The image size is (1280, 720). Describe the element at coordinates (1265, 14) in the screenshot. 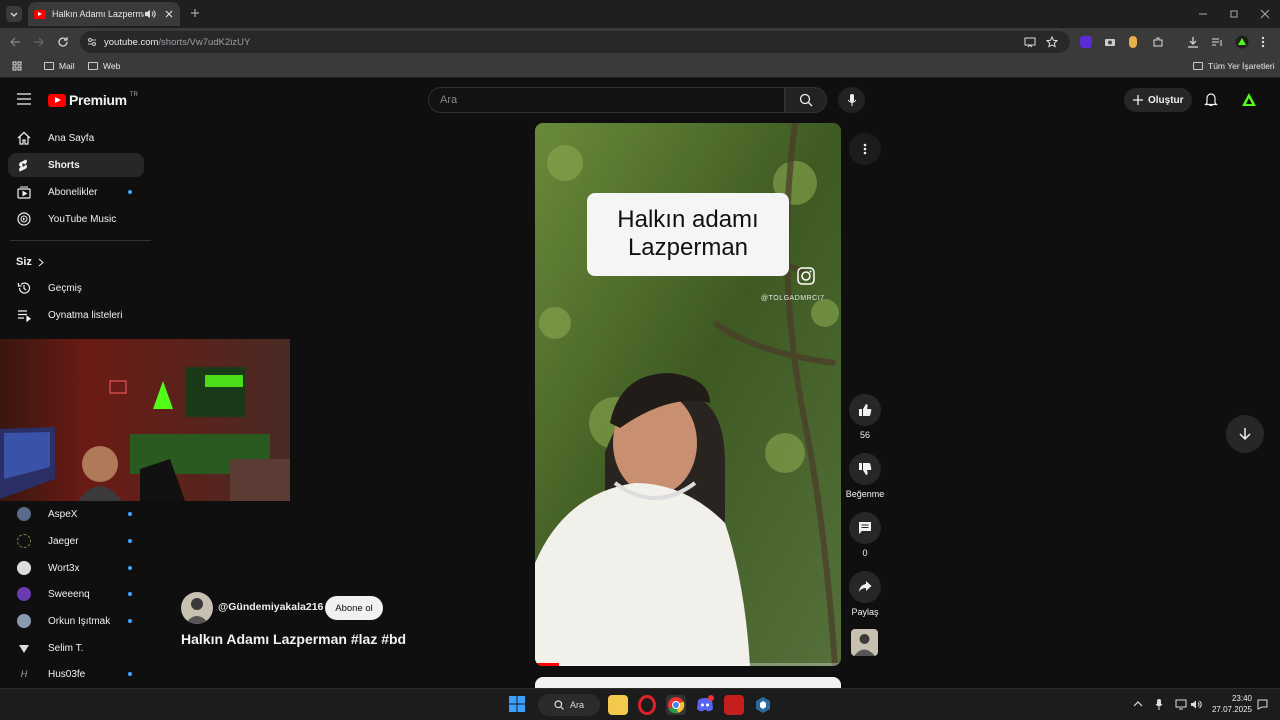

I see `close-window-icon` at that location.